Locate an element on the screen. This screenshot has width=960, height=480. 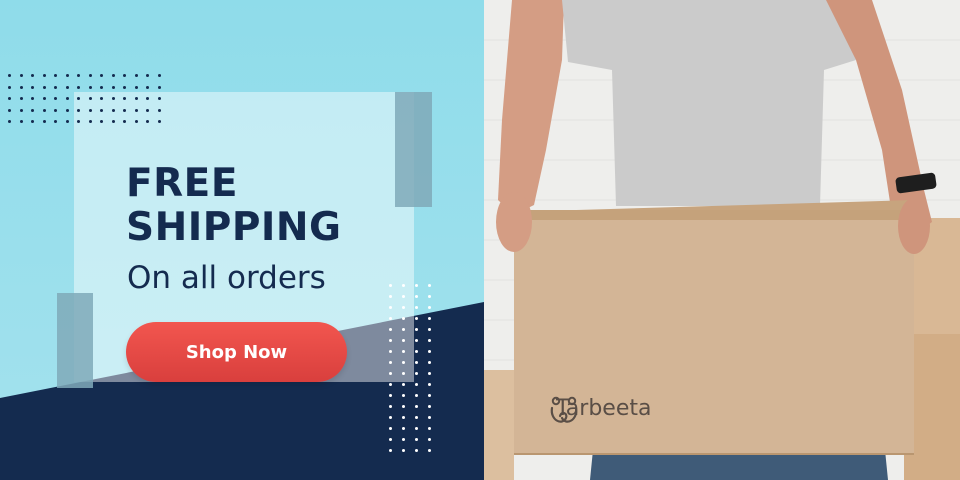
brand-logo: Tarbeeta is located at coordinates (599, 409).